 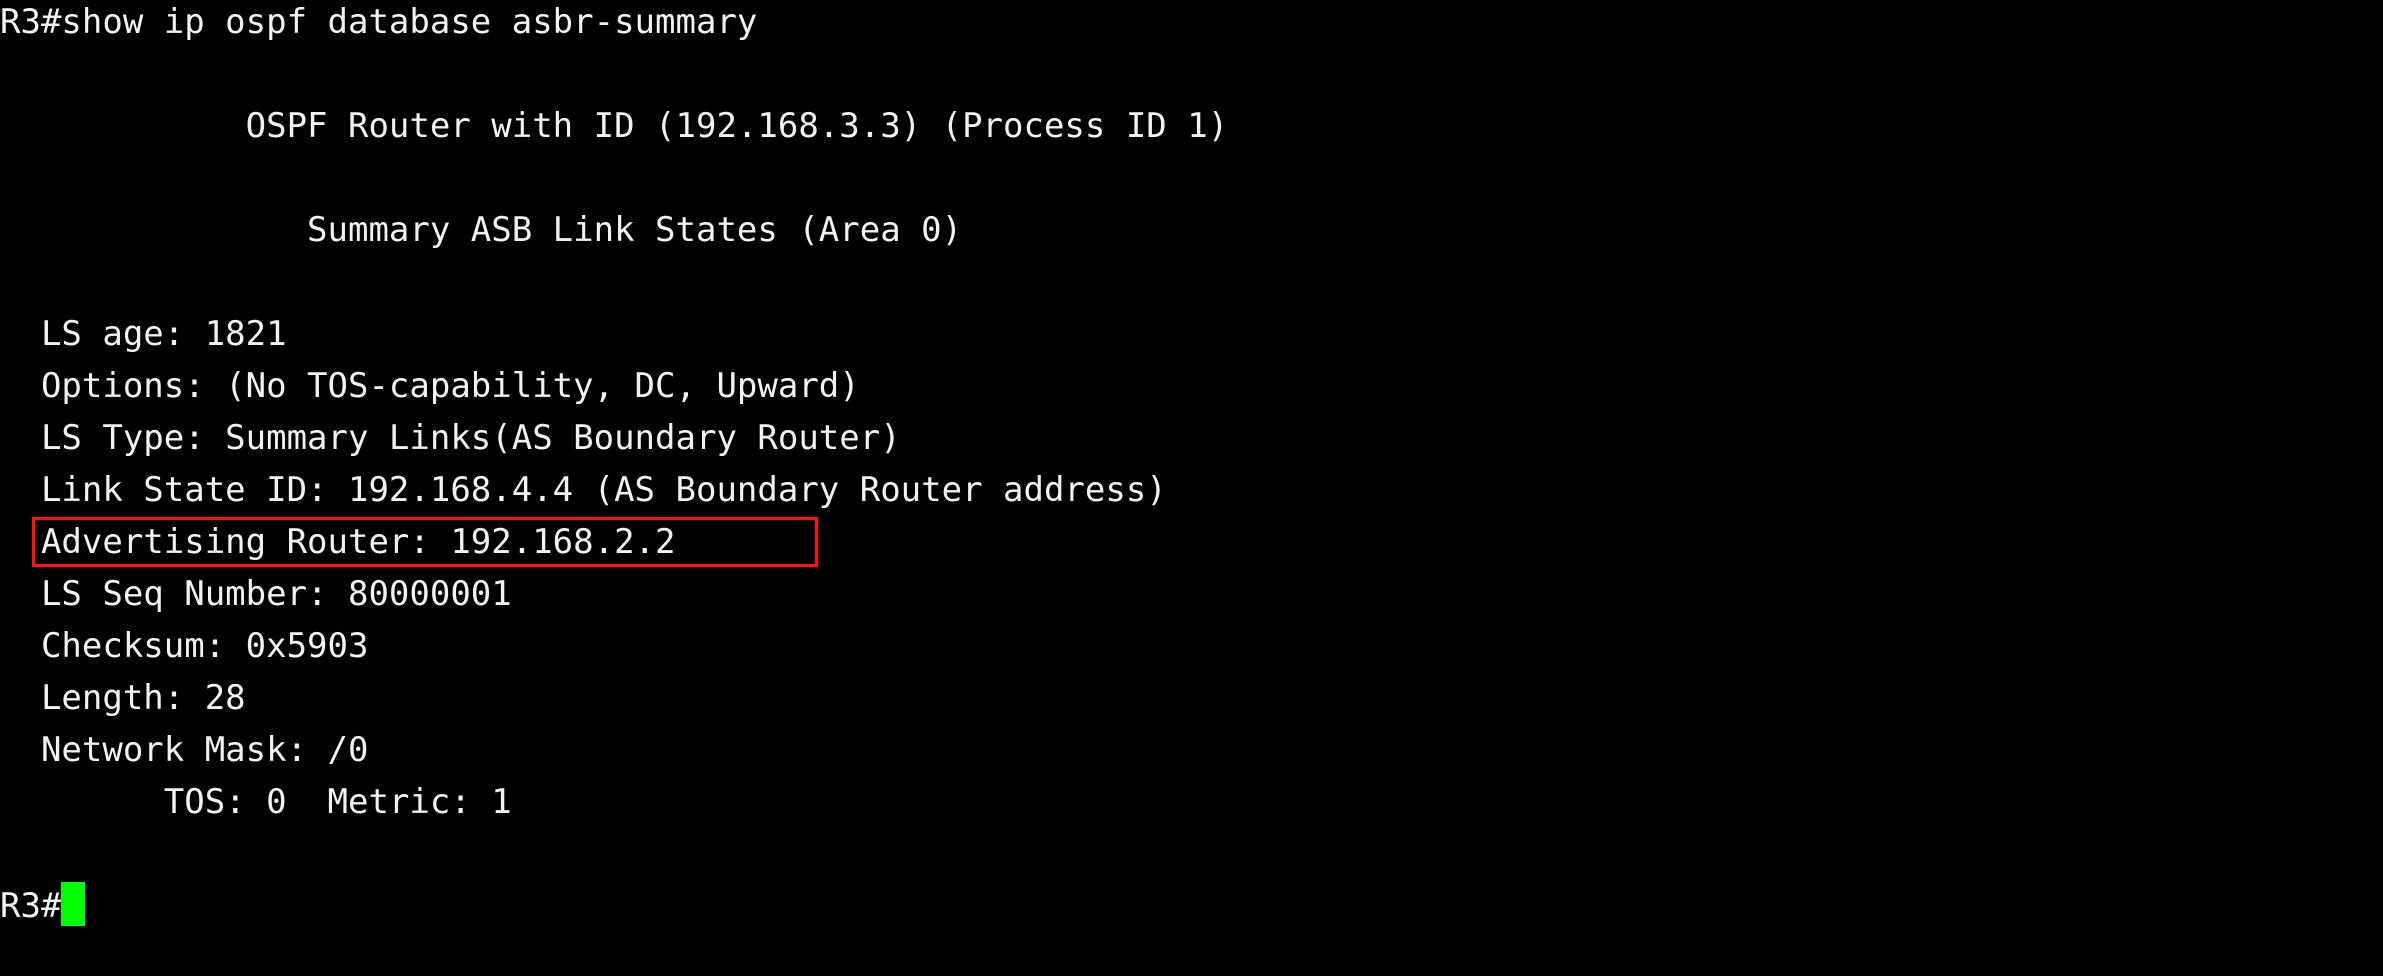 What do you see at coordinates (256, 594) in the screenshot?
I see `ls-seq-number-line: LS Seq Number: 80000001` at bounding box center [256, 594].